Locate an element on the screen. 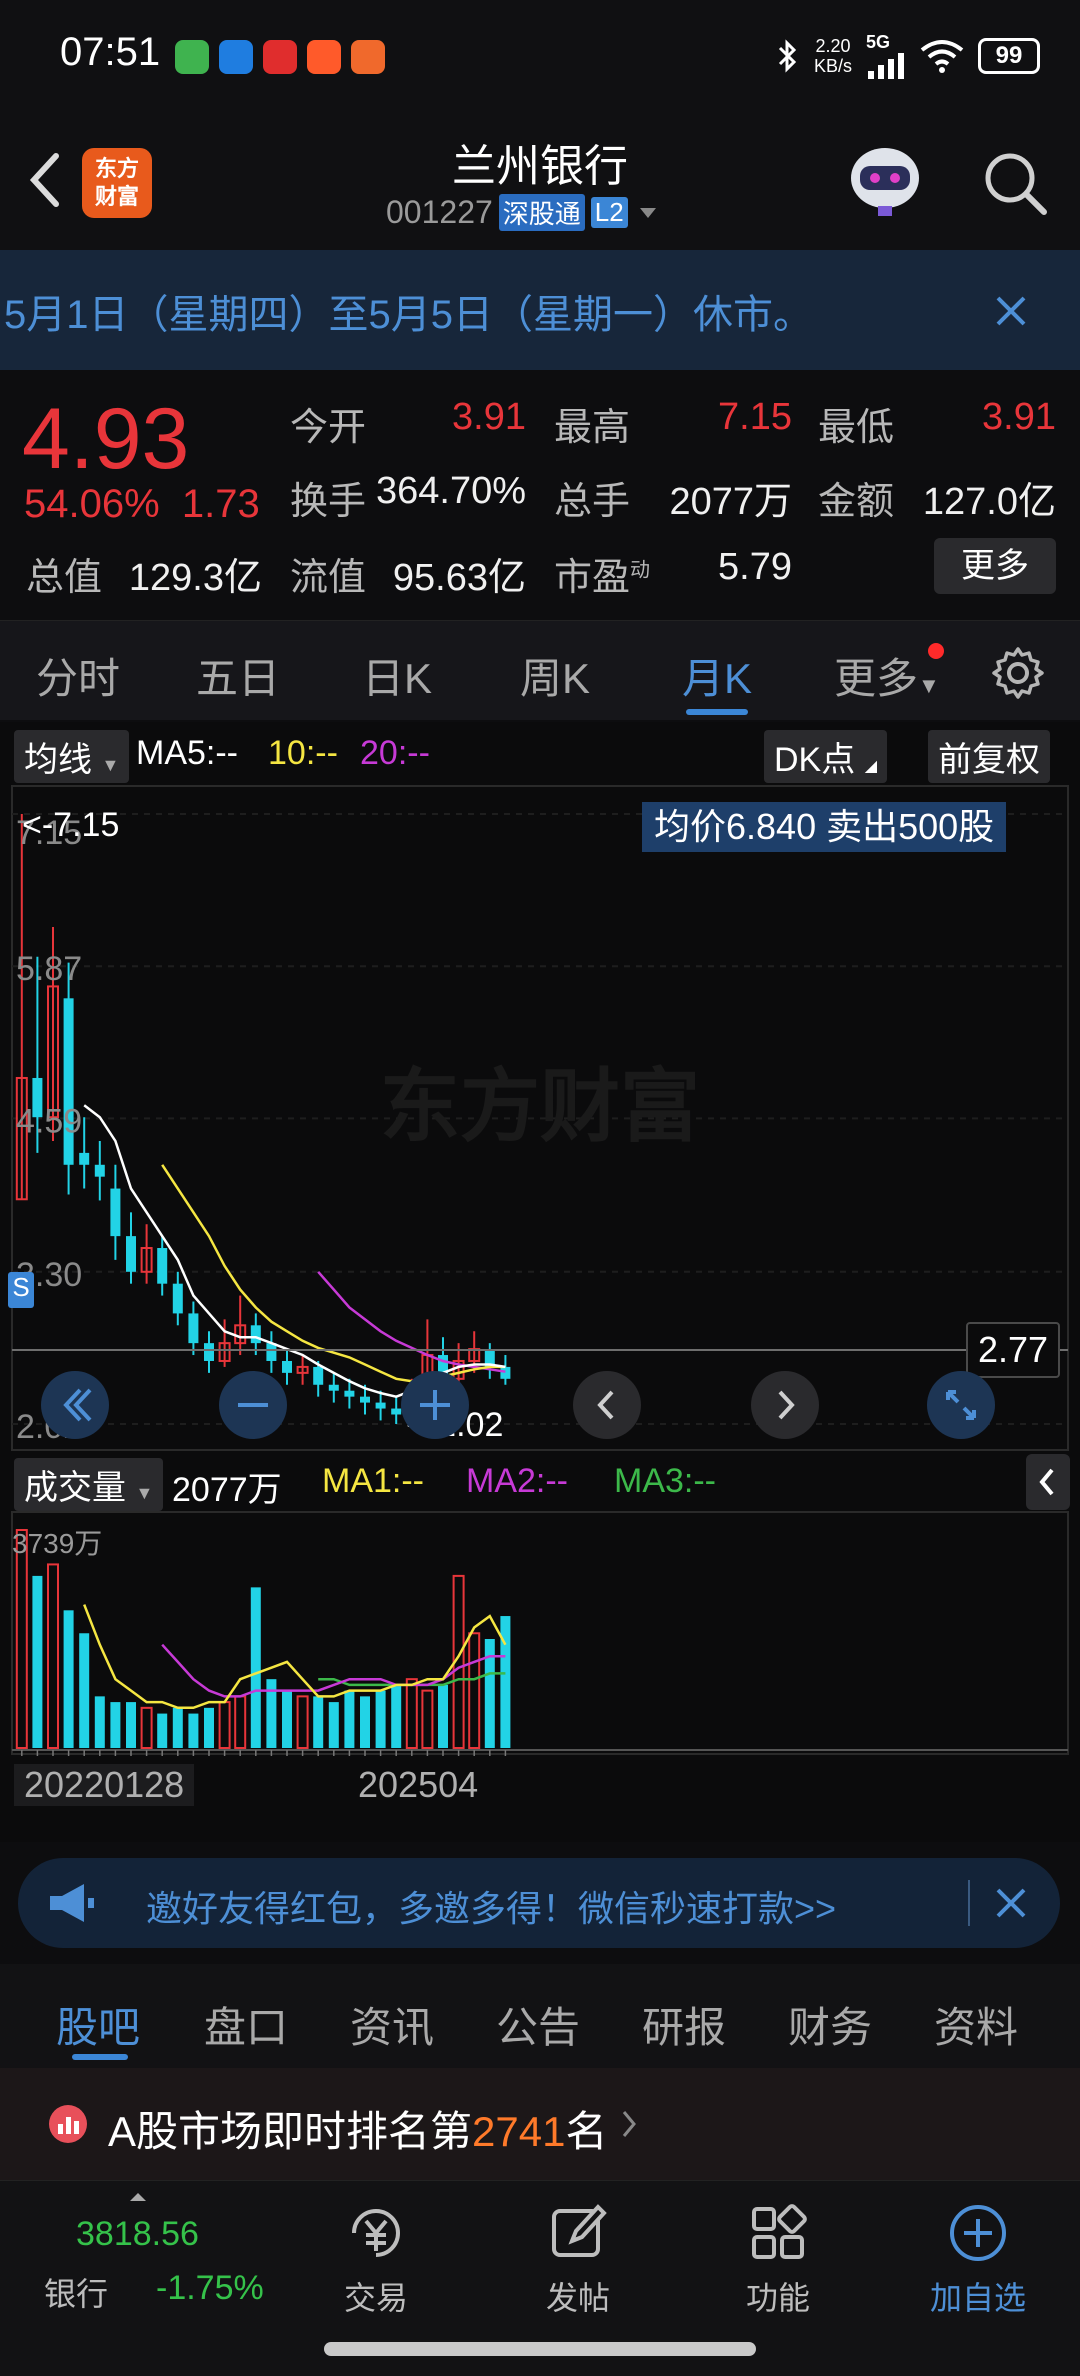 The image size is (1080, 2376). volume-pill: 成交量 ▼ is located at coordinates (89, 1484).